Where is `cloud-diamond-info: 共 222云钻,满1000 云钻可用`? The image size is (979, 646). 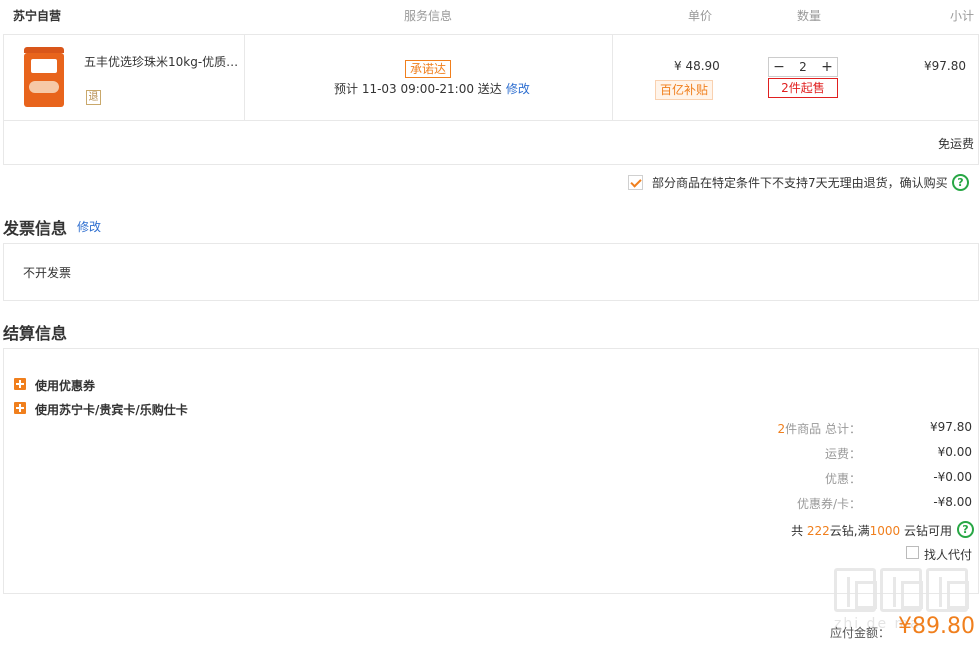 cloud-diamond-info: 共 222云钻,满1000 云钻可用 is located at coordinates (871, 530).